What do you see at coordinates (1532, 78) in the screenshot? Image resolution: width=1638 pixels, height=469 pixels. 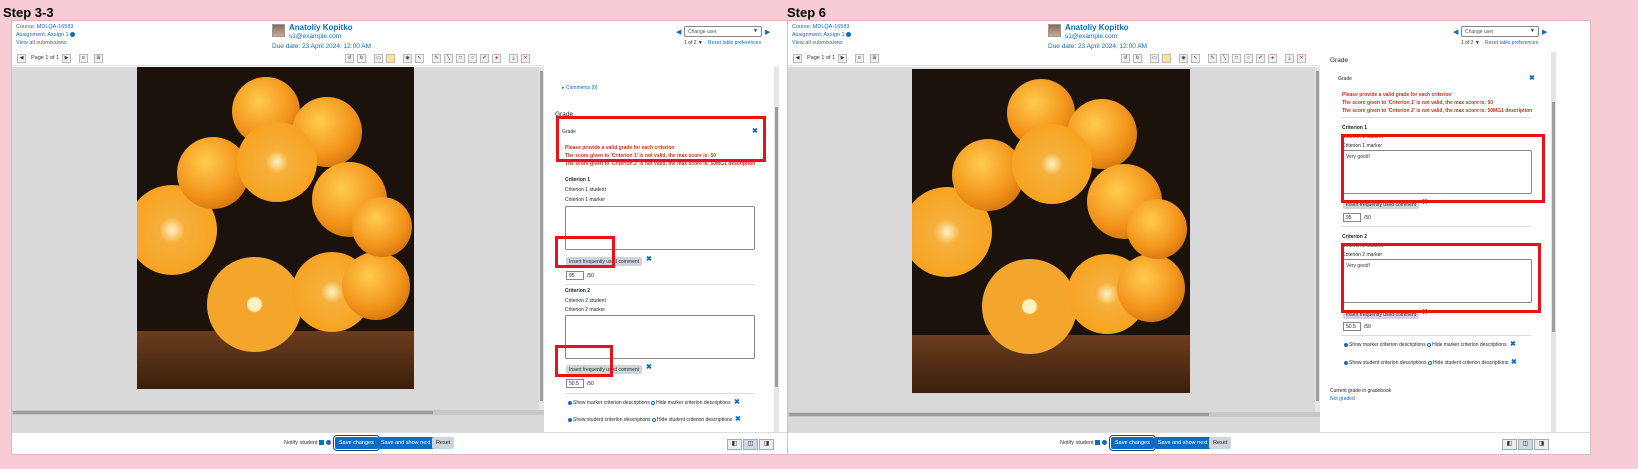 I see `collapse-icon: ✖` at bounding box center [1532, 78].